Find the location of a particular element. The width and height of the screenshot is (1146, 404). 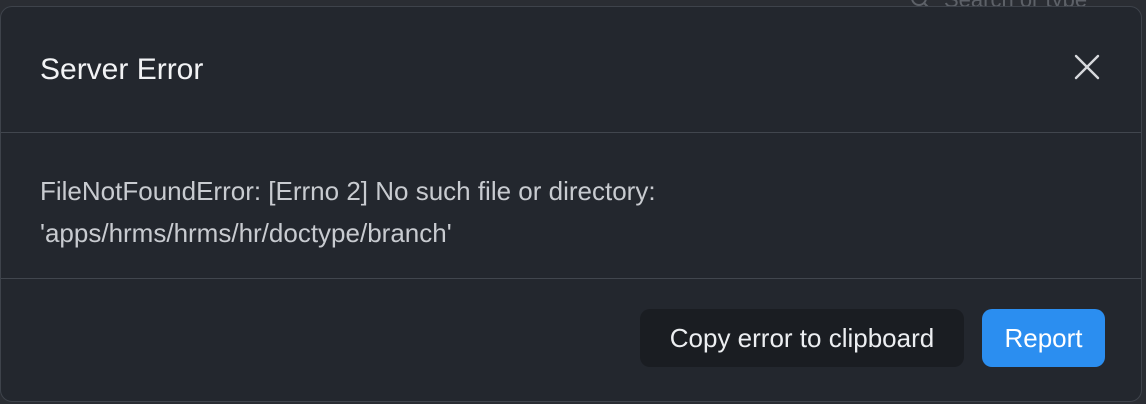

dialog-title: Server Error is located at coordinates (122, 69).